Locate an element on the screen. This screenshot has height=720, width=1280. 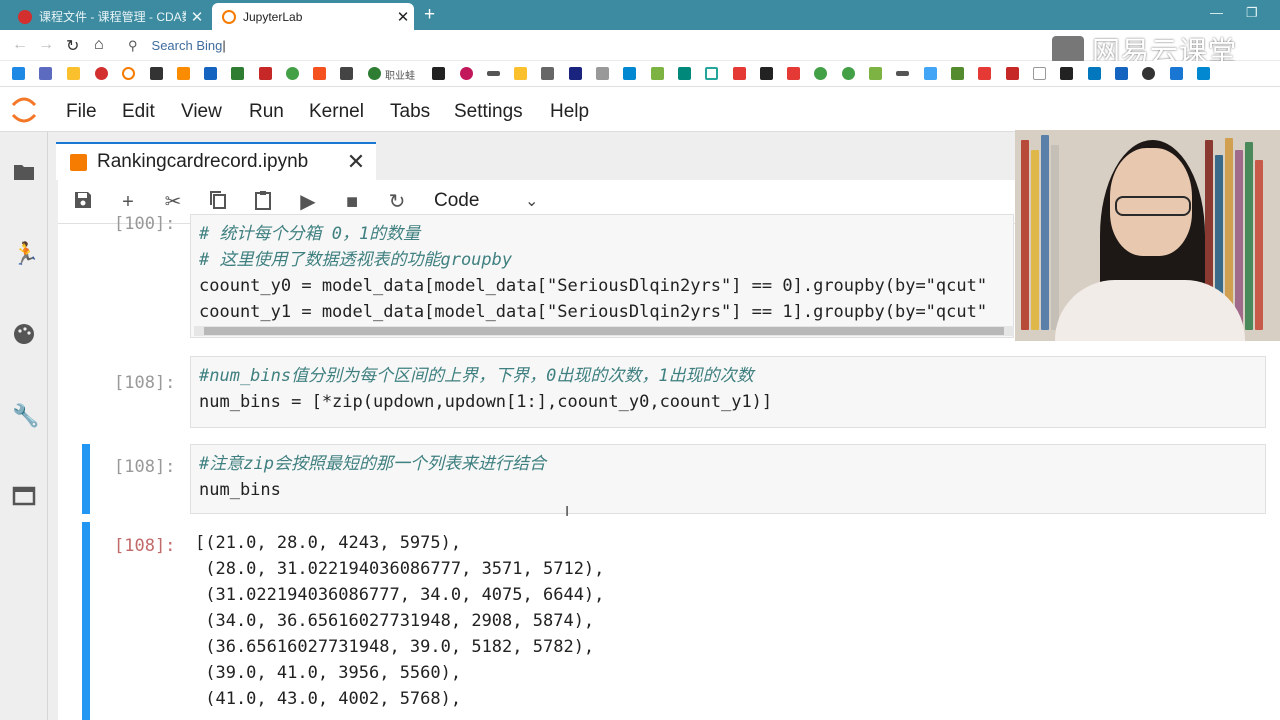
notebook-tab: Rankingcardrecord.ipynb ✕ is located at coordinates (216, 161).